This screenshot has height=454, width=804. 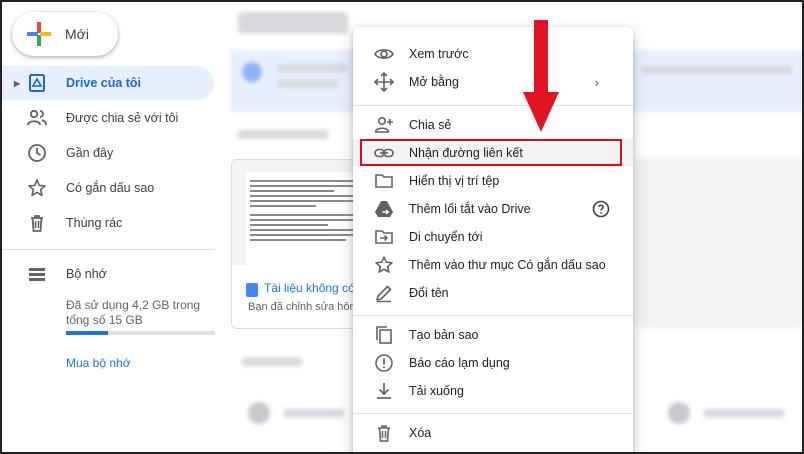 I want to click on chevron-right-icon: ›, so click(x=596, y=82).